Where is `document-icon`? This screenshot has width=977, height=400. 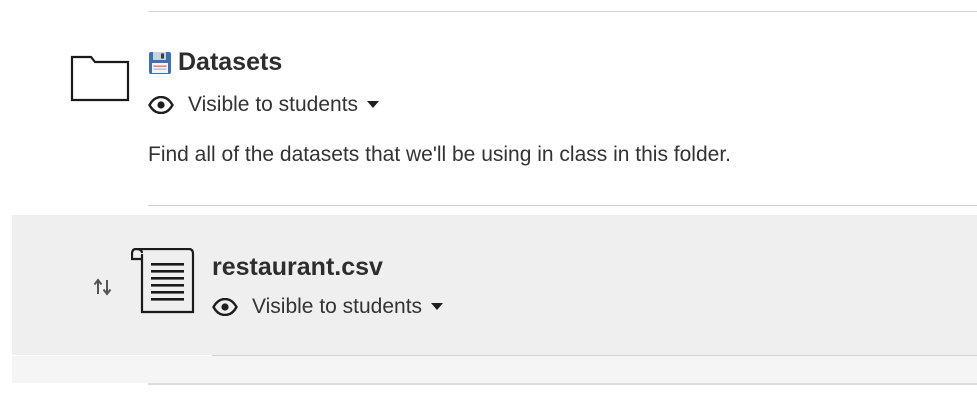
document-icon is located at coordinates (162, 284).